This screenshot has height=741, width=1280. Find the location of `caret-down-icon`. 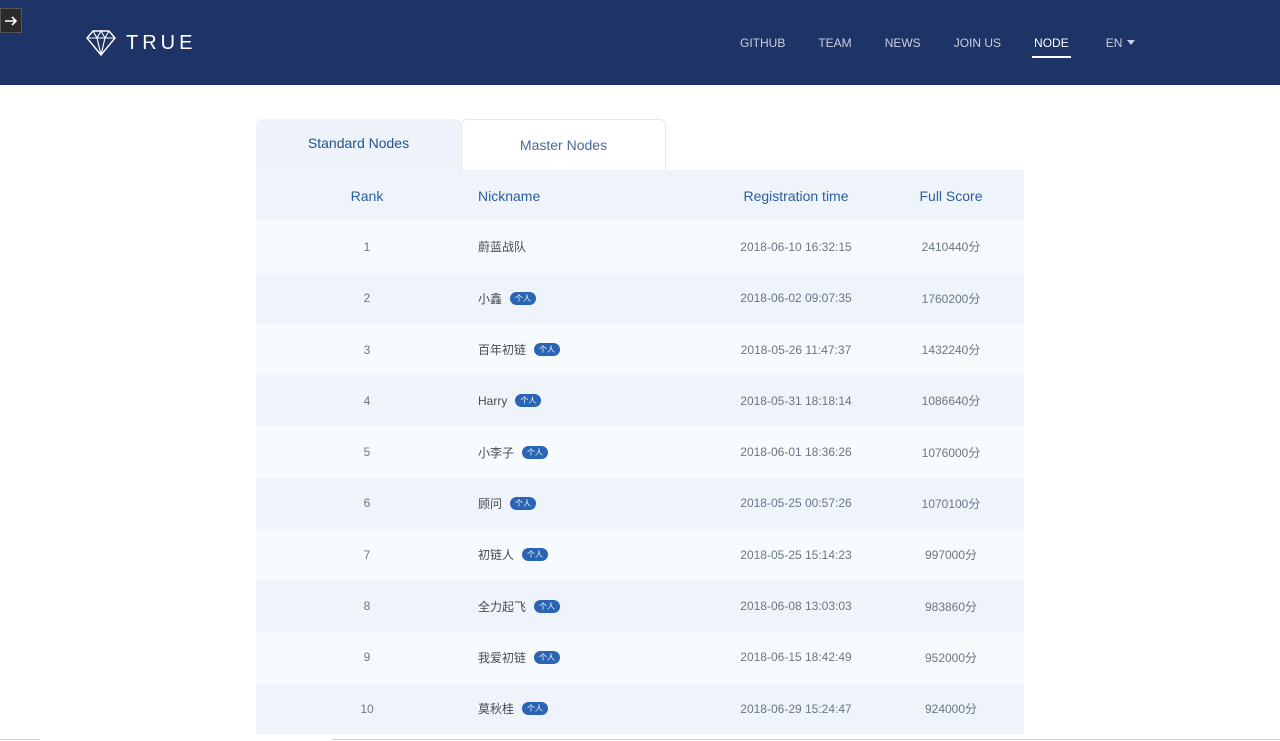

caret-down-icon is located at coordinates (1131, 42).